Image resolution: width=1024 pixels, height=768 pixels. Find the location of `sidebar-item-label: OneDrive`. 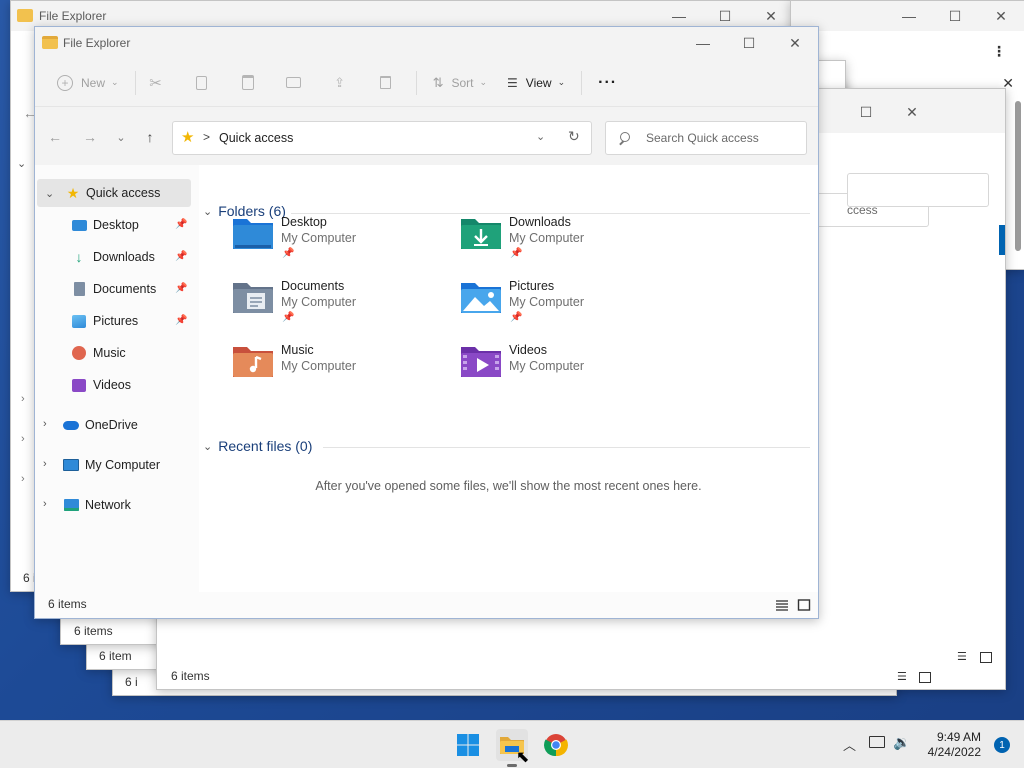

sidebar-item-label: OneDrive is located at coordinates (111, 425).